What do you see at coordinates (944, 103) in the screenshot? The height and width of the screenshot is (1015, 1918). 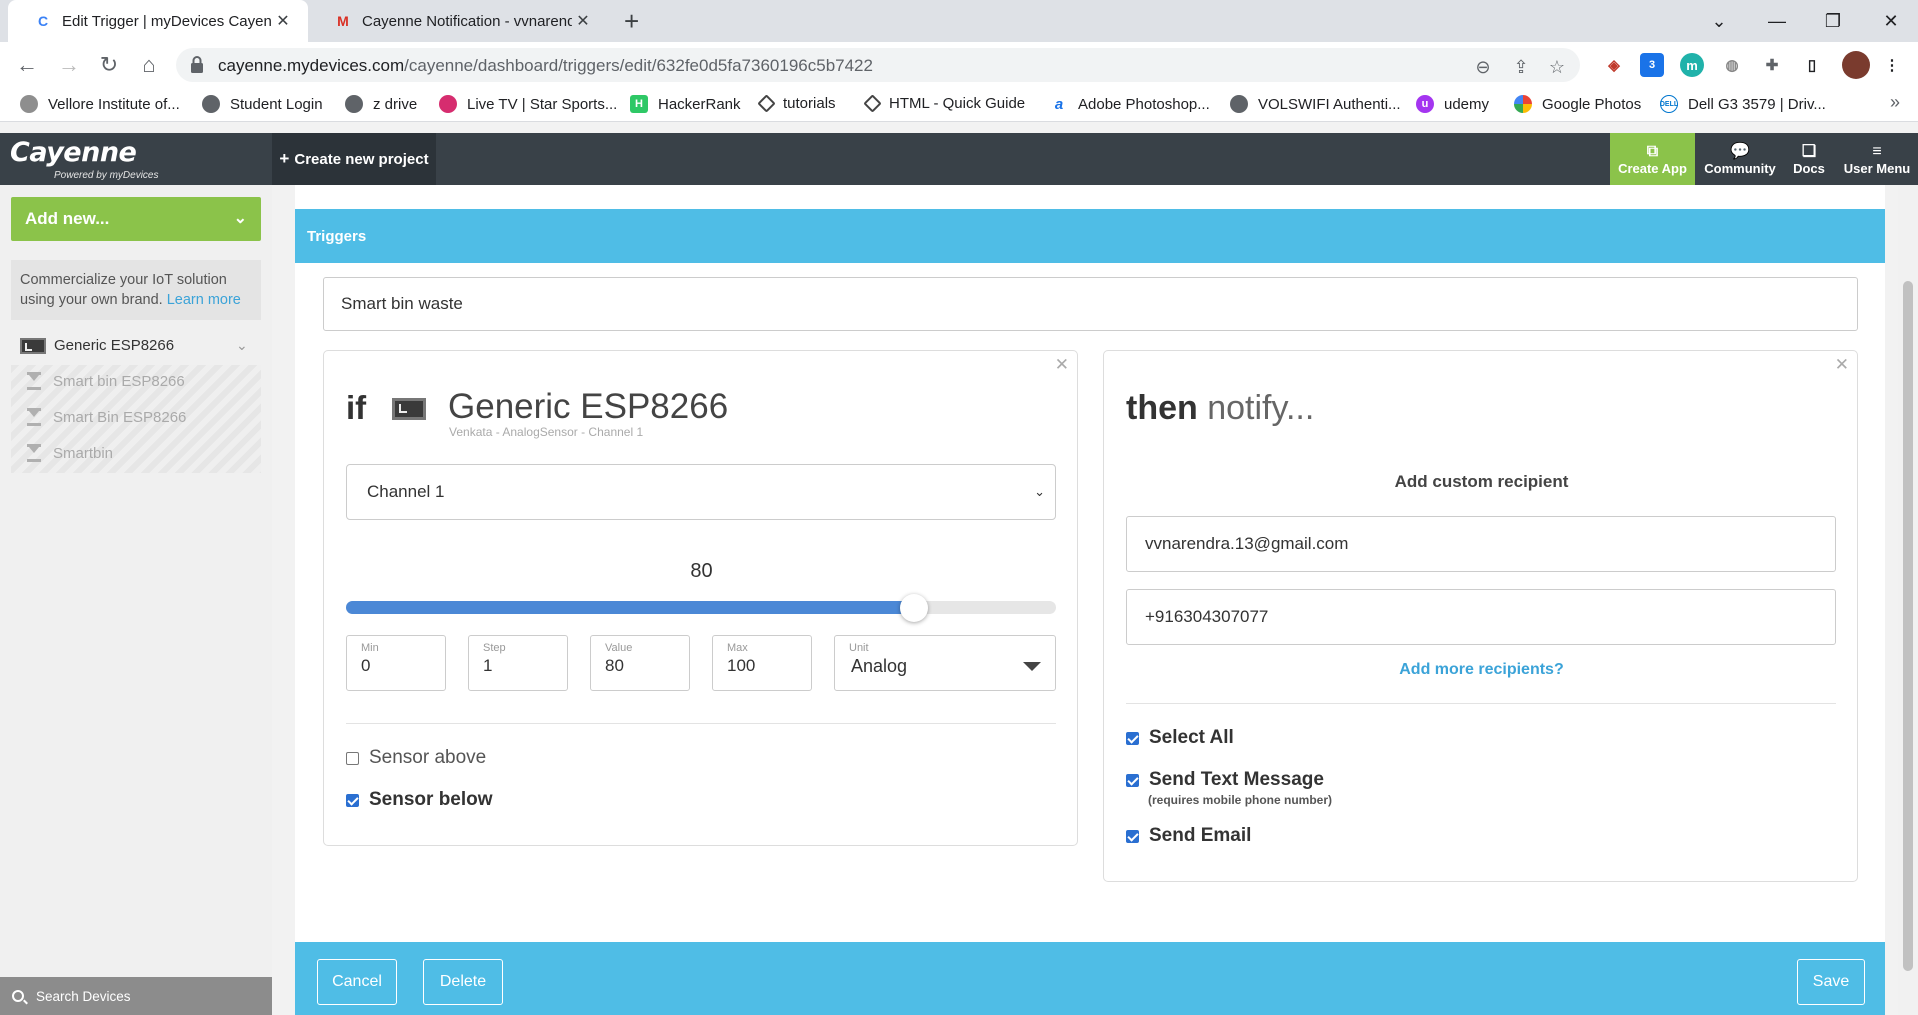 I see `bookmark-item: HTML - Quick Guide` at bounding box center [944, 103].